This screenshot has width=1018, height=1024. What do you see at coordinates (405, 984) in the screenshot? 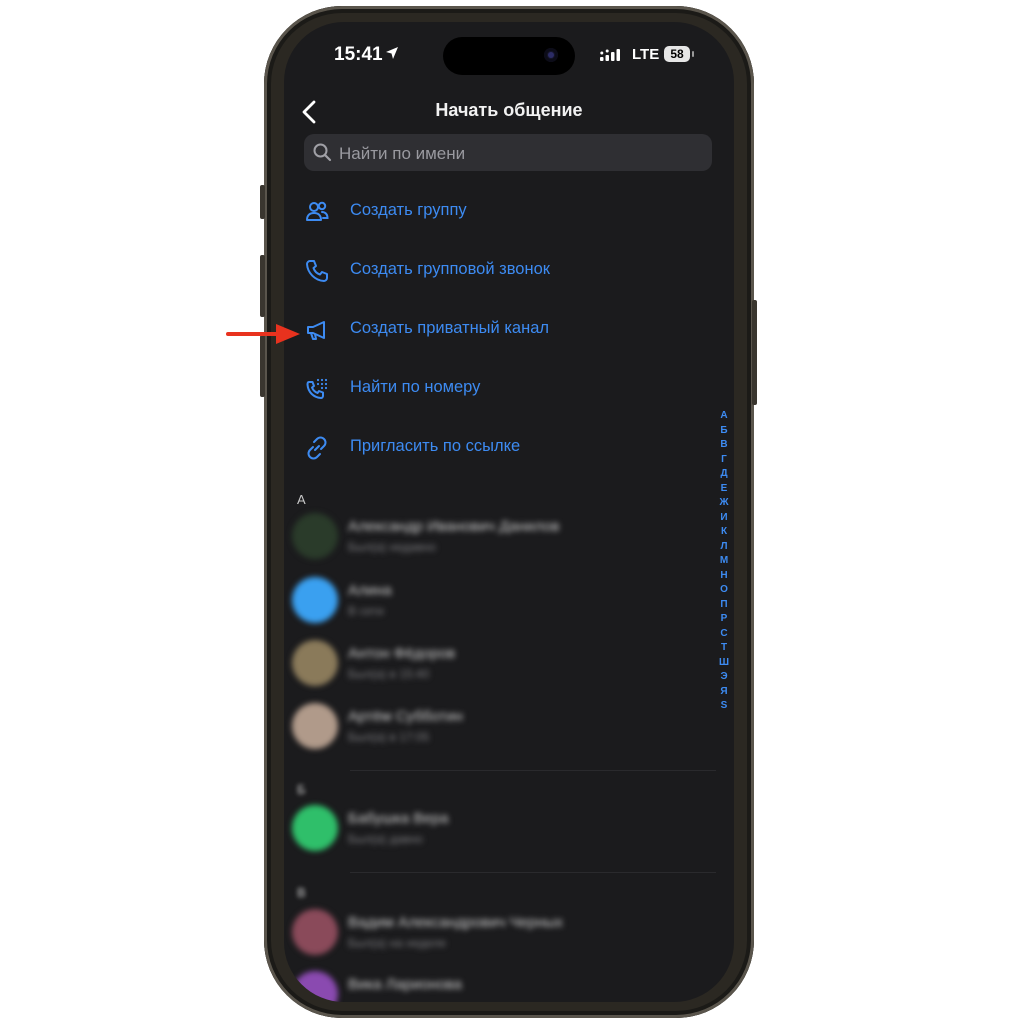
I see `contact-name: Вика Ларионова` at bounding box center [405, 984].